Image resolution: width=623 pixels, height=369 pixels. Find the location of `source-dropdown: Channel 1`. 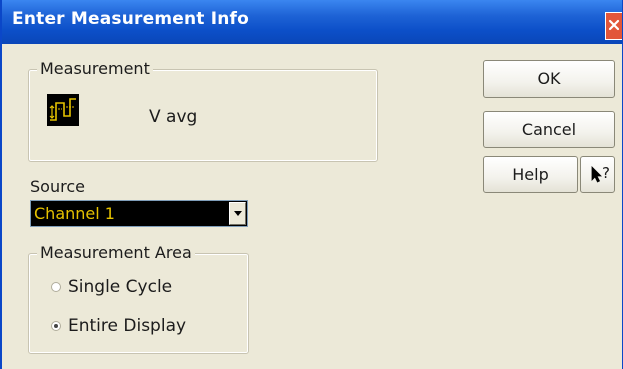

source-dropdown: Channel 1 is located at coordinates (139, 213).